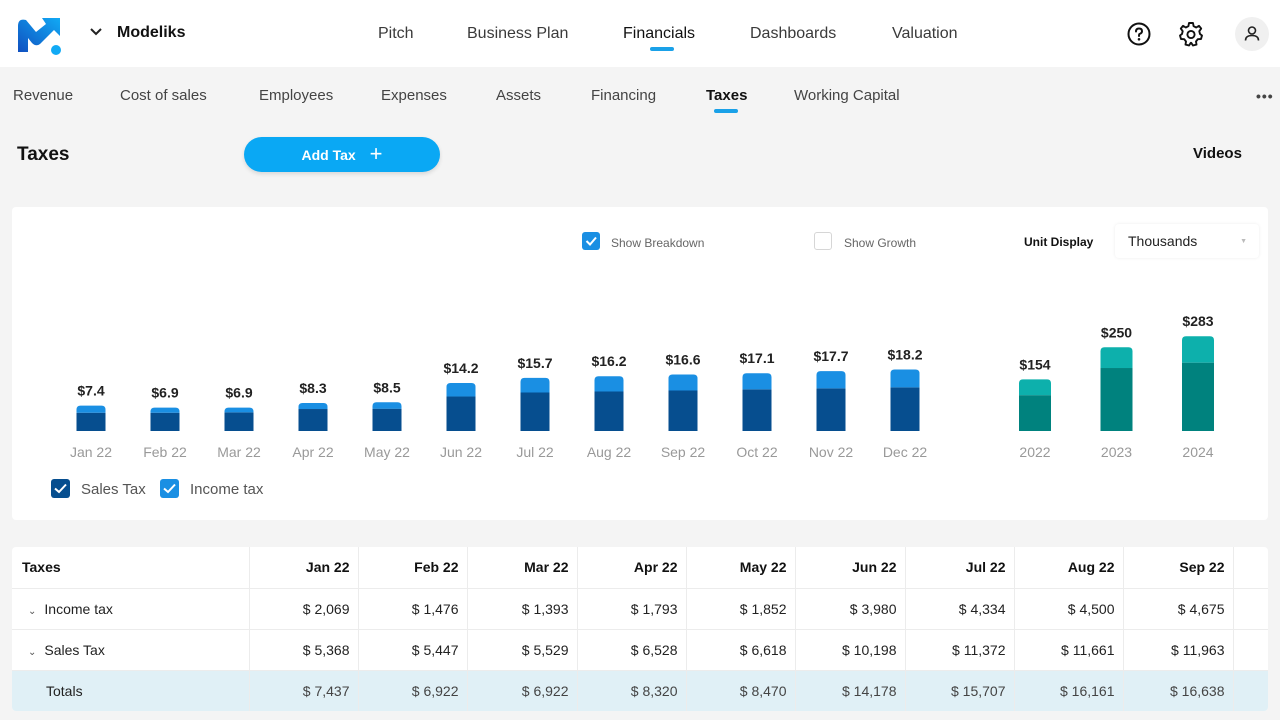  Describe the element at coordinates (1265, 96) in the screenshot. I see `more-options-icon: •••` at that location.